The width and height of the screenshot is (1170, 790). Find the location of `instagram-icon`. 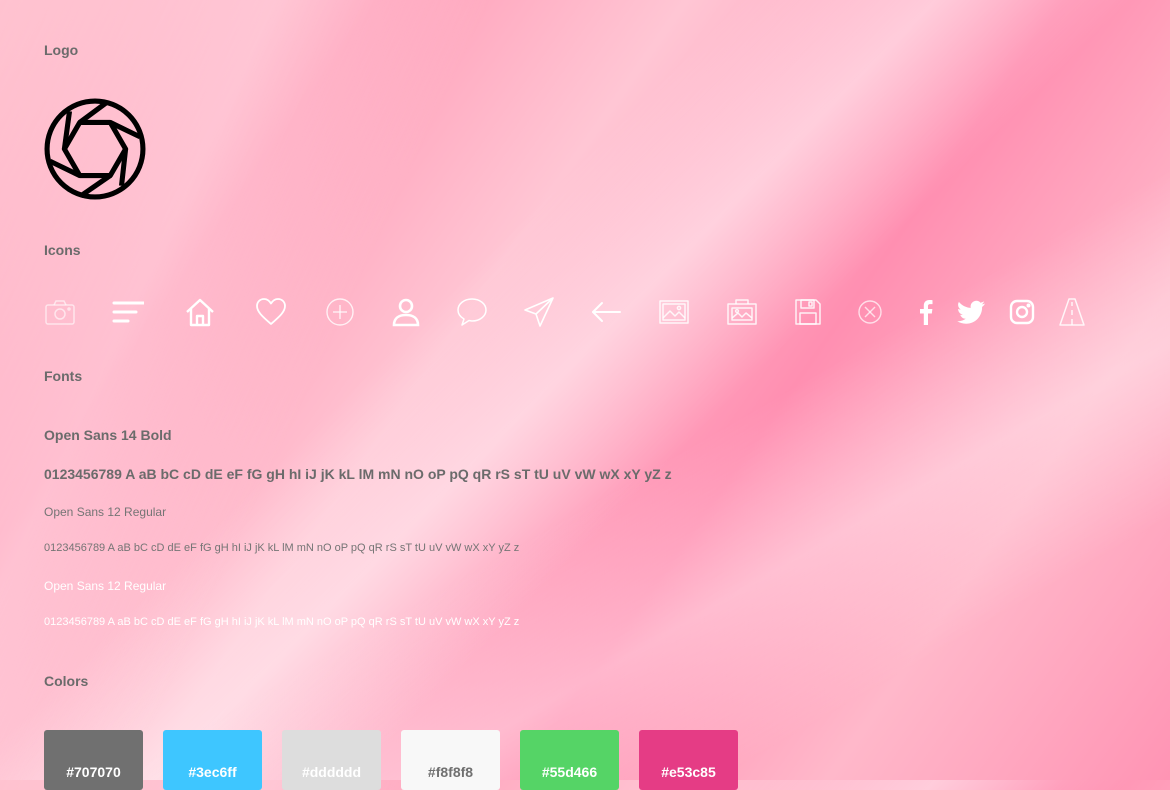

instagram-icon is located at coordinates (1022, 312).